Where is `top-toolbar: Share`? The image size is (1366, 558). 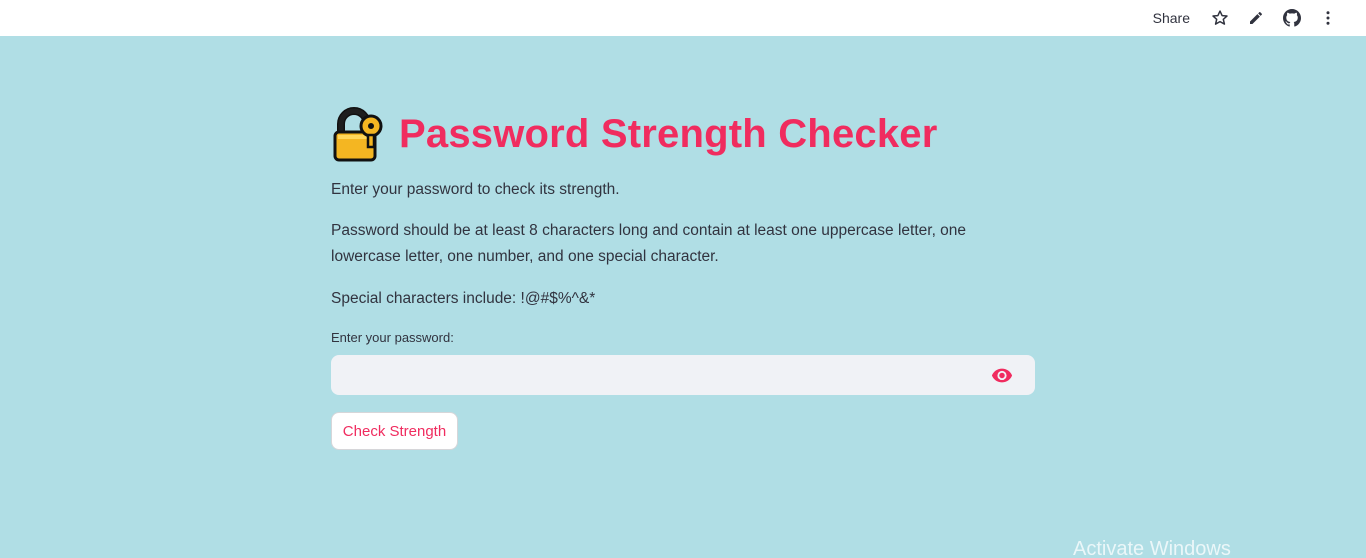
top-toolbar: Share is located at coordinates (683, 18).